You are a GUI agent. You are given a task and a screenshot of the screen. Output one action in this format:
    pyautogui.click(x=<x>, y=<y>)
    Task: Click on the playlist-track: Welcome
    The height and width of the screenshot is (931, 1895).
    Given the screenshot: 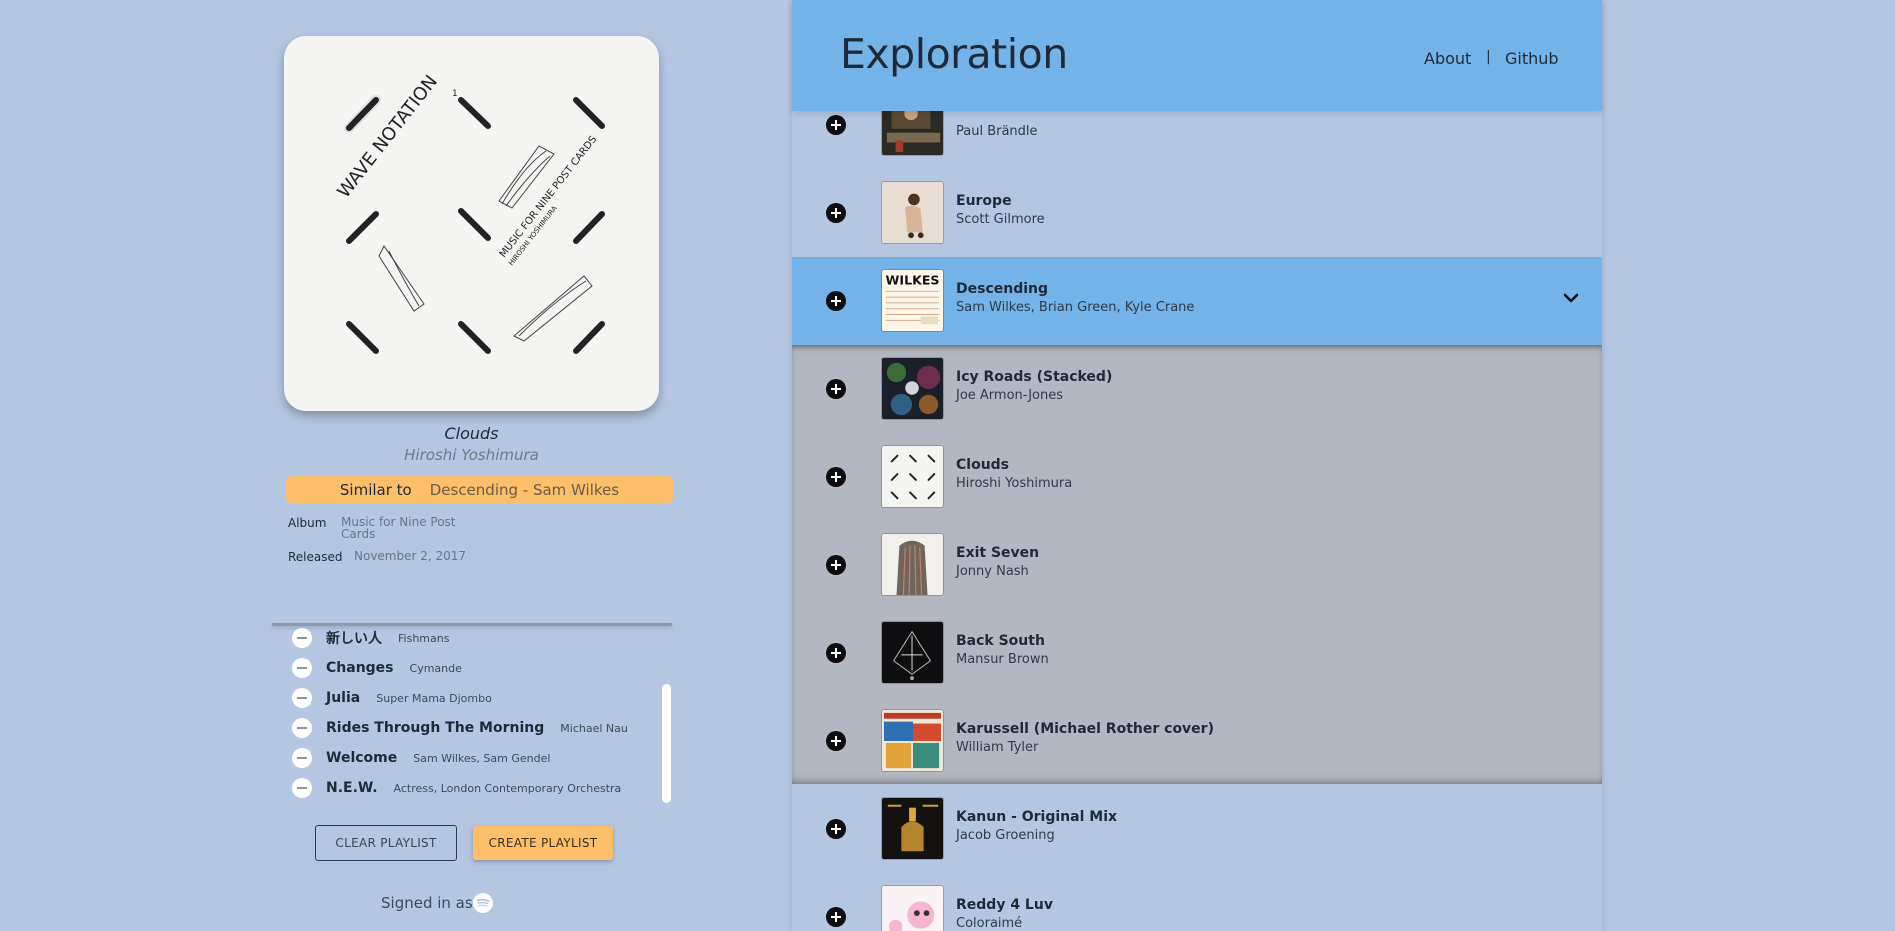 What is the action you would take?
    pyautogui.click(x=362, y=758)
    